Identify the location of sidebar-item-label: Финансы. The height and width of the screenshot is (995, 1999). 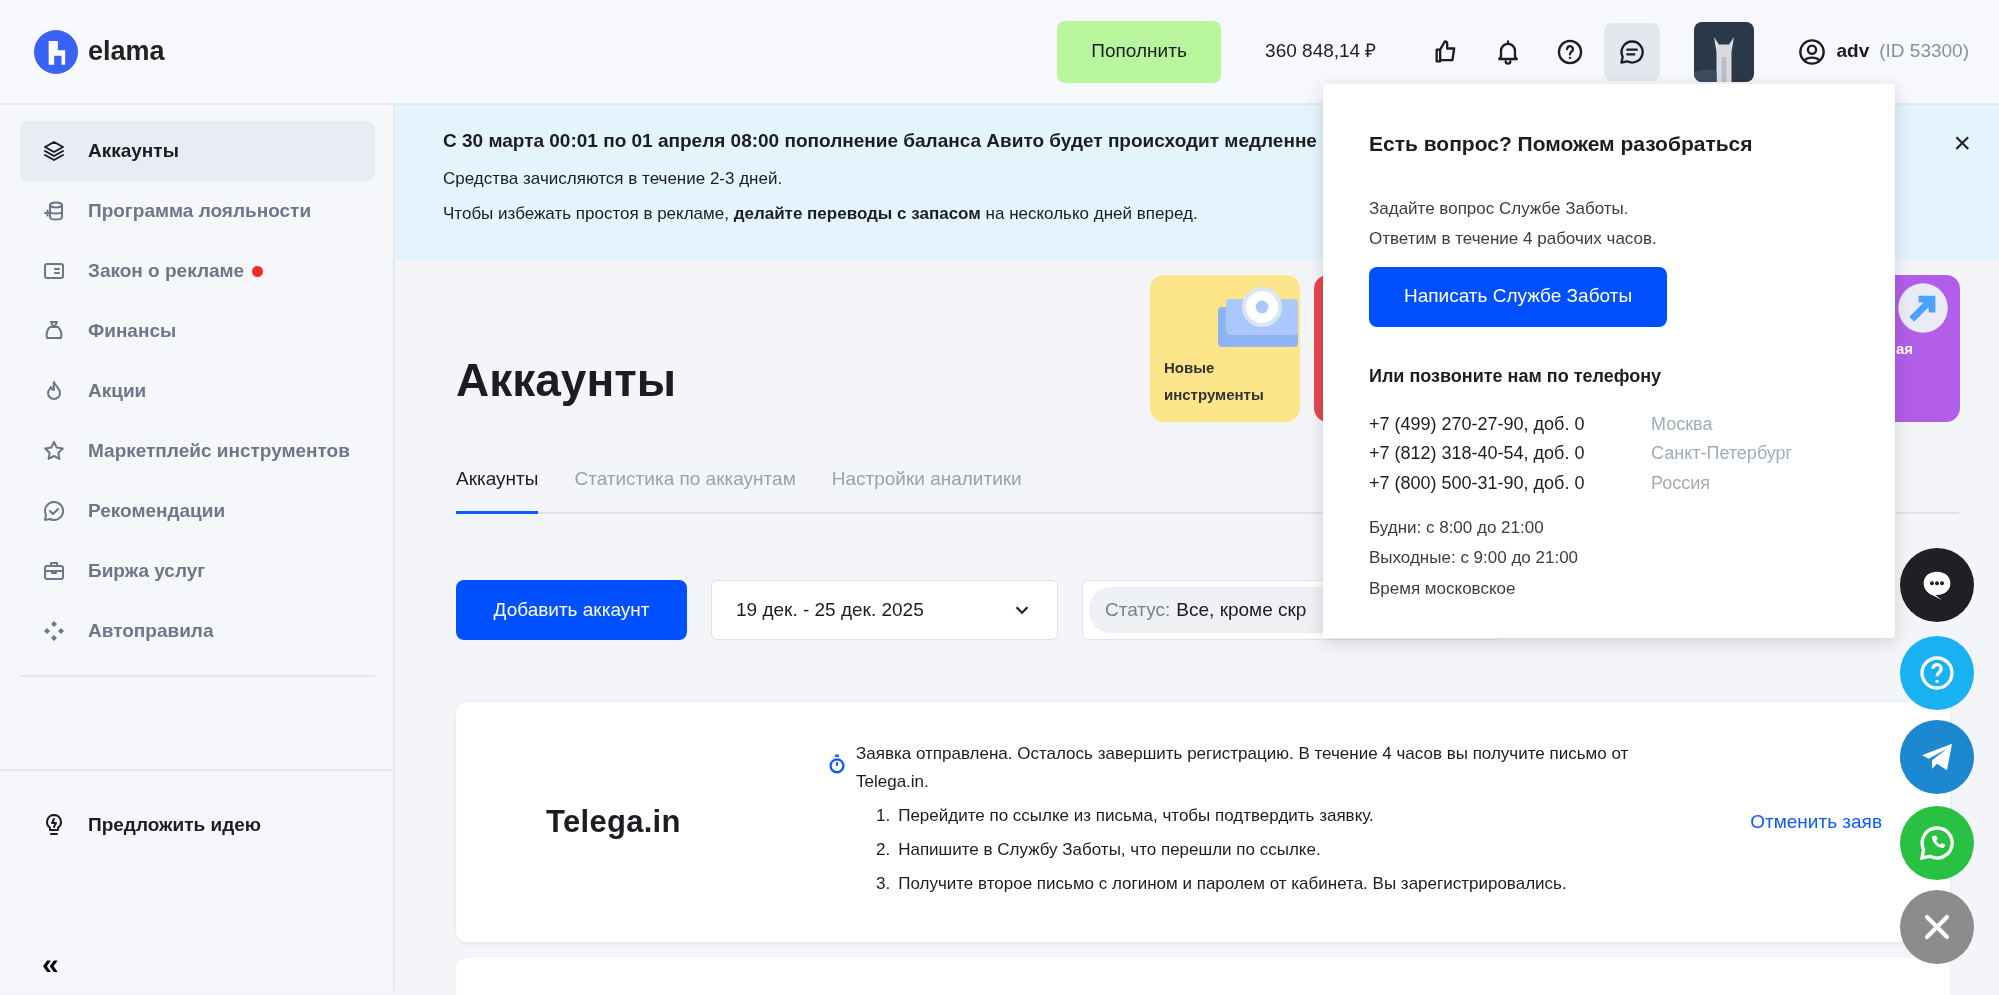
(132, 330).